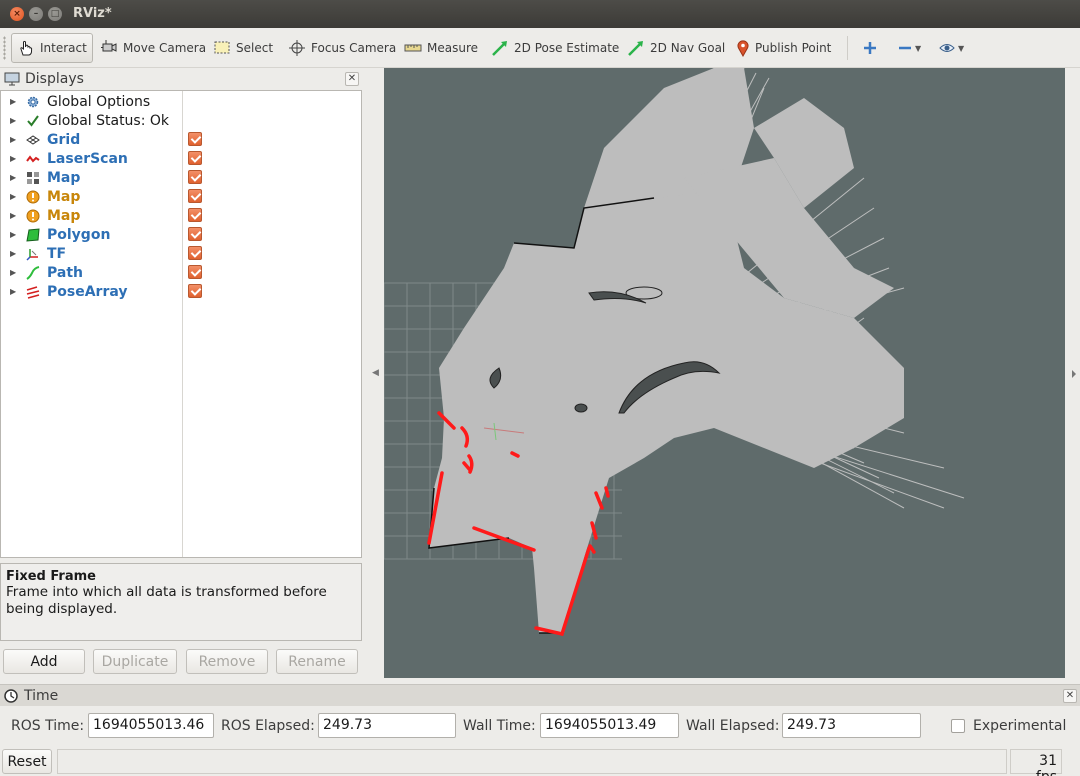 Image resolution: width=1080 pixels, height=776 pixels. Describe the element at coordinates (268, 726) in the screenshot. I see `ros-elapsed-label: ROS Elapsed:` at that location.